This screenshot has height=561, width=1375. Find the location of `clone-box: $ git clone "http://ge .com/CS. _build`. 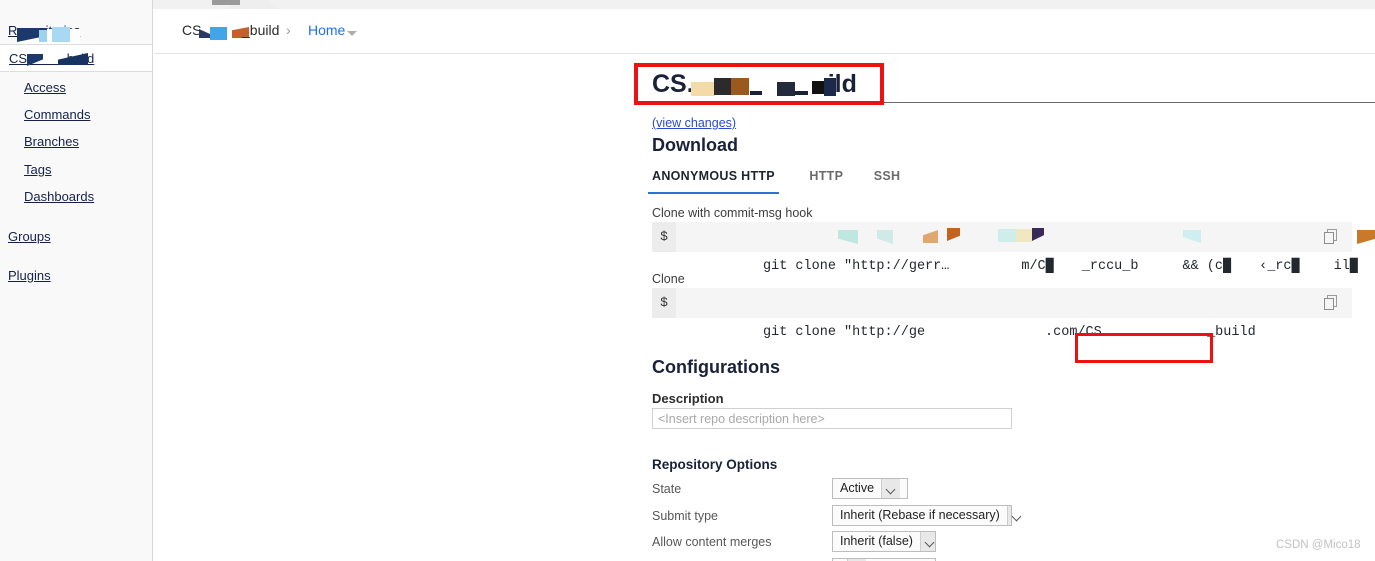

clone-box: $ git clone "http://ge .com/CS. _build is located at coordinates (1002, 314).